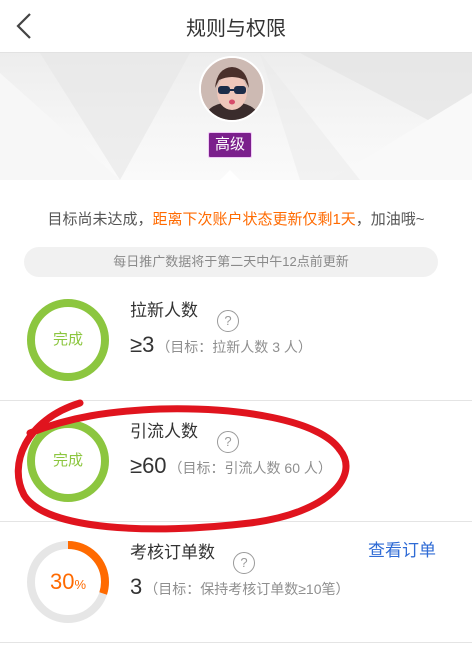 The image size is (472, 646). I want to click on metric-title: 考核订单数, so click(172, 552).